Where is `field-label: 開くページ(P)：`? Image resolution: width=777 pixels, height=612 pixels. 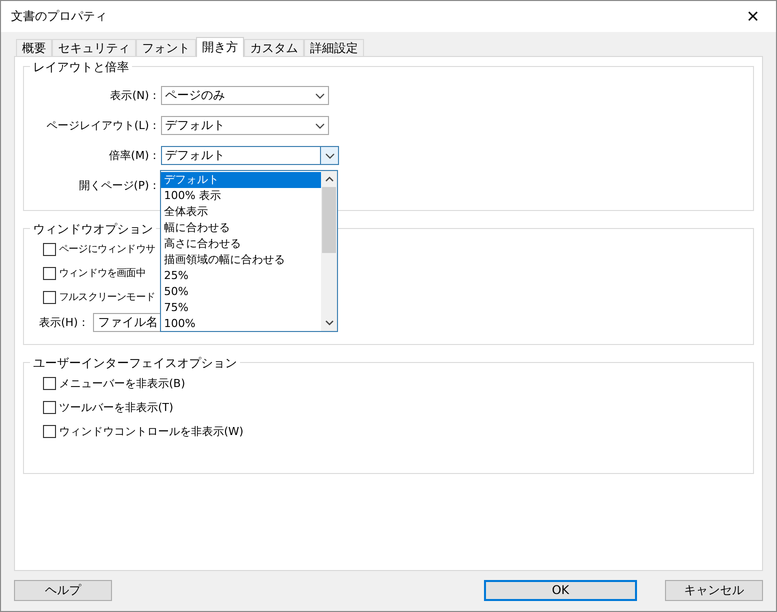 field-label: 開くページ(P)： is located at coordinates (119, 185).